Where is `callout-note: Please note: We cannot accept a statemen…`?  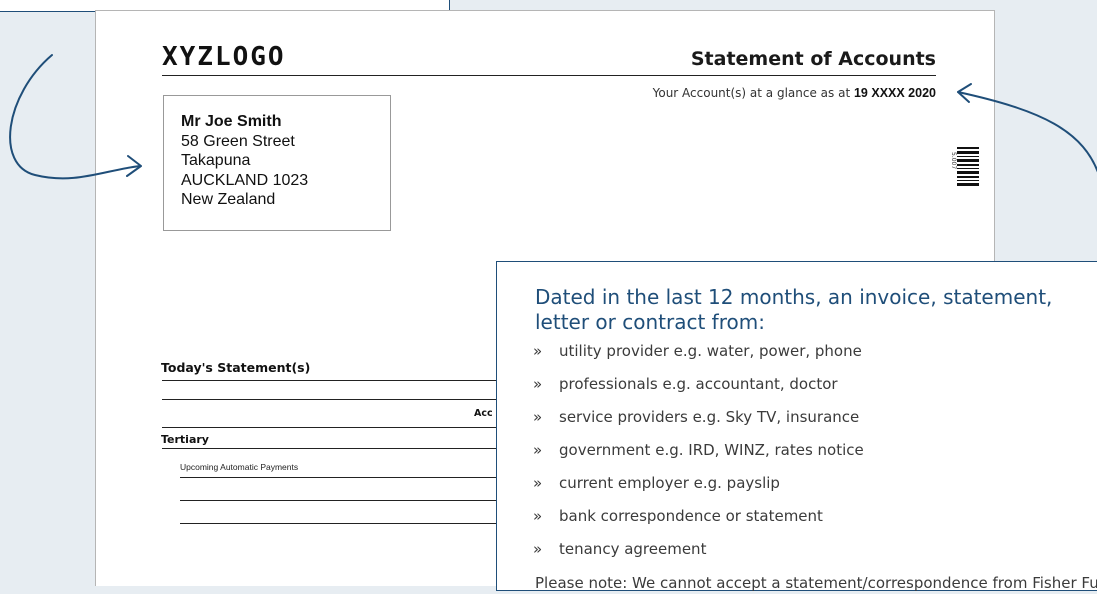
callout-note: Please note: We cannot accept a statemen… is located at coordinates (816, 583).